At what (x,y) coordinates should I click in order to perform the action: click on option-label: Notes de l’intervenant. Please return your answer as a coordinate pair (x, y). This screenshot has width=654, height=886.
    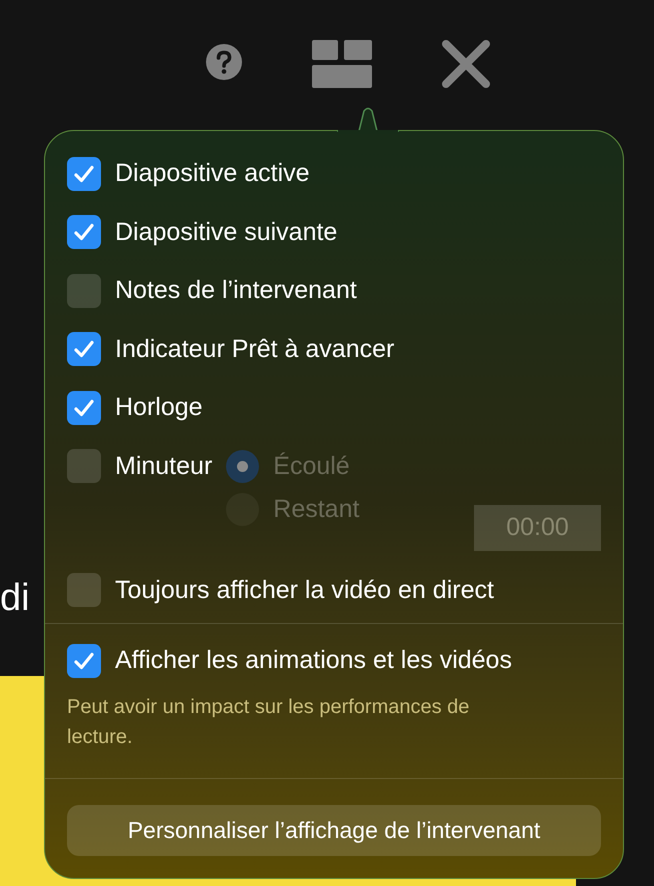
    Looking at the image, I should click on (236, 290).